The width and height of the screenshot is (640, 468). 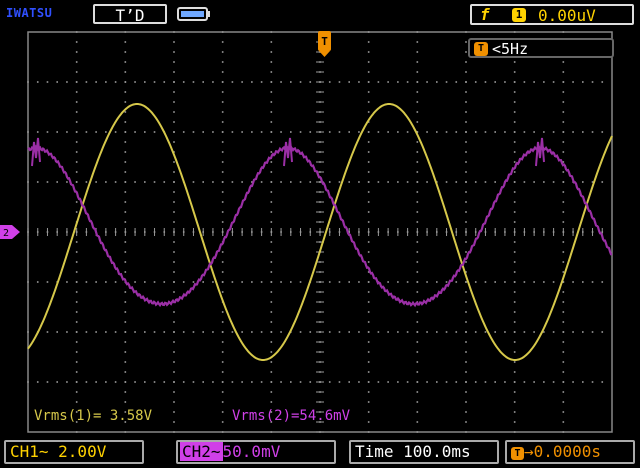 I want to click on battery-icon, so click(x=193, y=14).